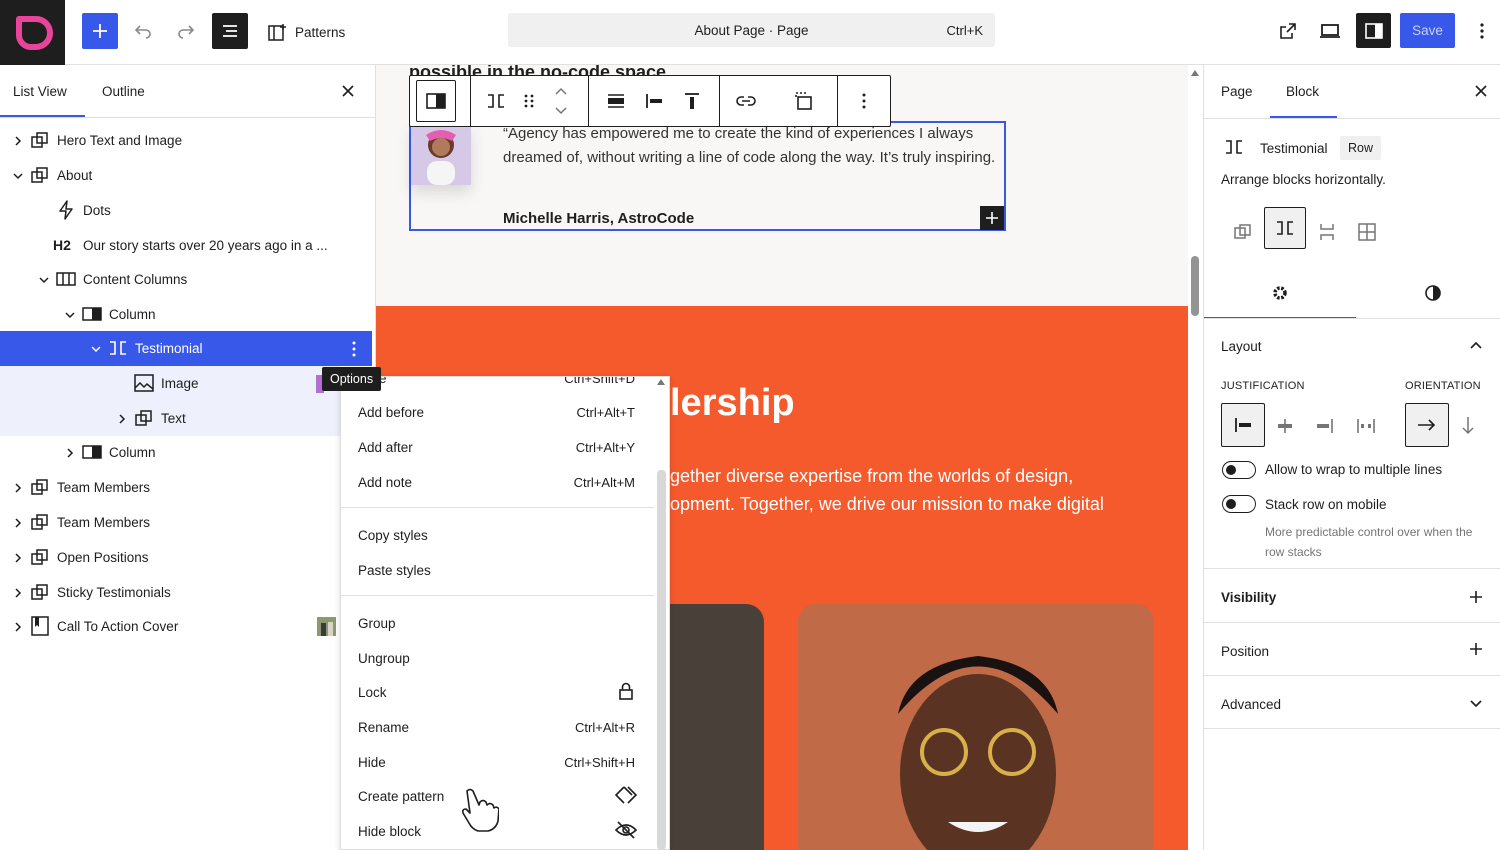 The width and height of the screenshot is (1500, 850). What do you see at coordinates (436, 101) in the screenshot?
I see `parent-block-selector` at bounding box center [436, 101].